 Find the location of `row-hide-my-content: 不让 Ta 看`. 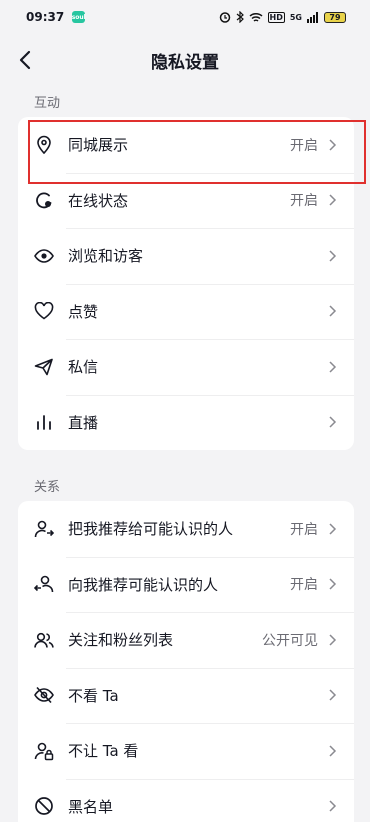

row-hide-my-content: 不让 Ta 看 is located at coordinates (186, 751).